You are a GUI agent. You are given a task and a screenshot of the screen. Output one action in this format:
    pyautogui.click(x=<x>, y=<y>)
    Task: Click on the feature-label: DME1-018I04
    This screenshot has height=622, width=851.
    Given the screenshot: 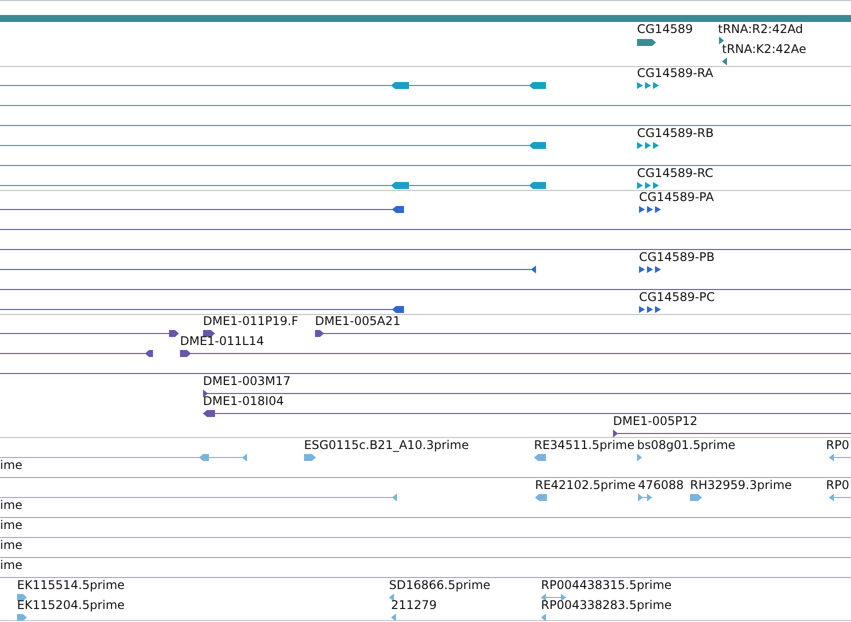 What is the action you would take?
    pyautogui.click(x=243, y=401)
    